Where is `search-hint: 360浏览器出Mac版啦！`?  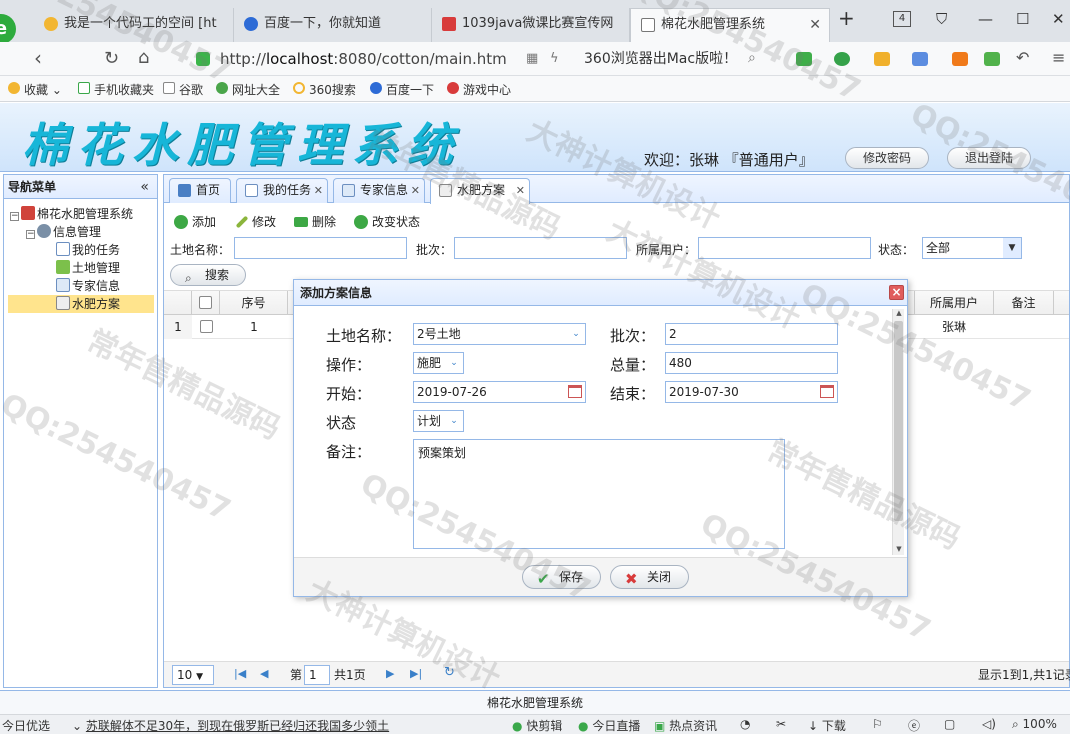 search-hint: 360浏览器出Mac版啦！ is located at coordinates (660, 58).